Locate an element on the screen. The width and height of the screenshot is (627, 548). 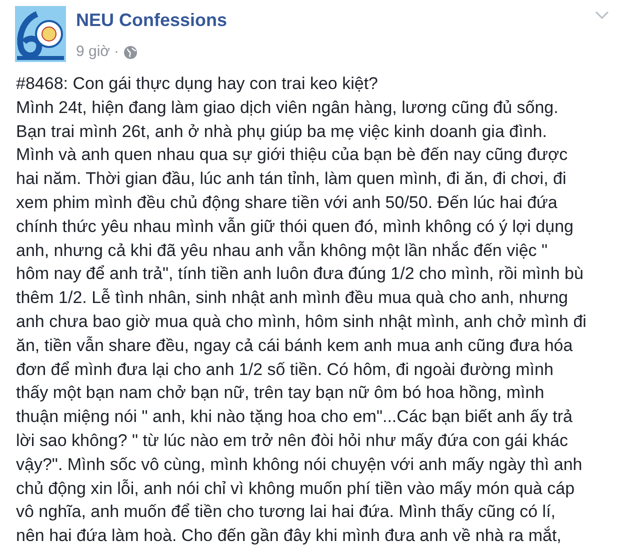
globe-icon is located at coordinates (131, 52).